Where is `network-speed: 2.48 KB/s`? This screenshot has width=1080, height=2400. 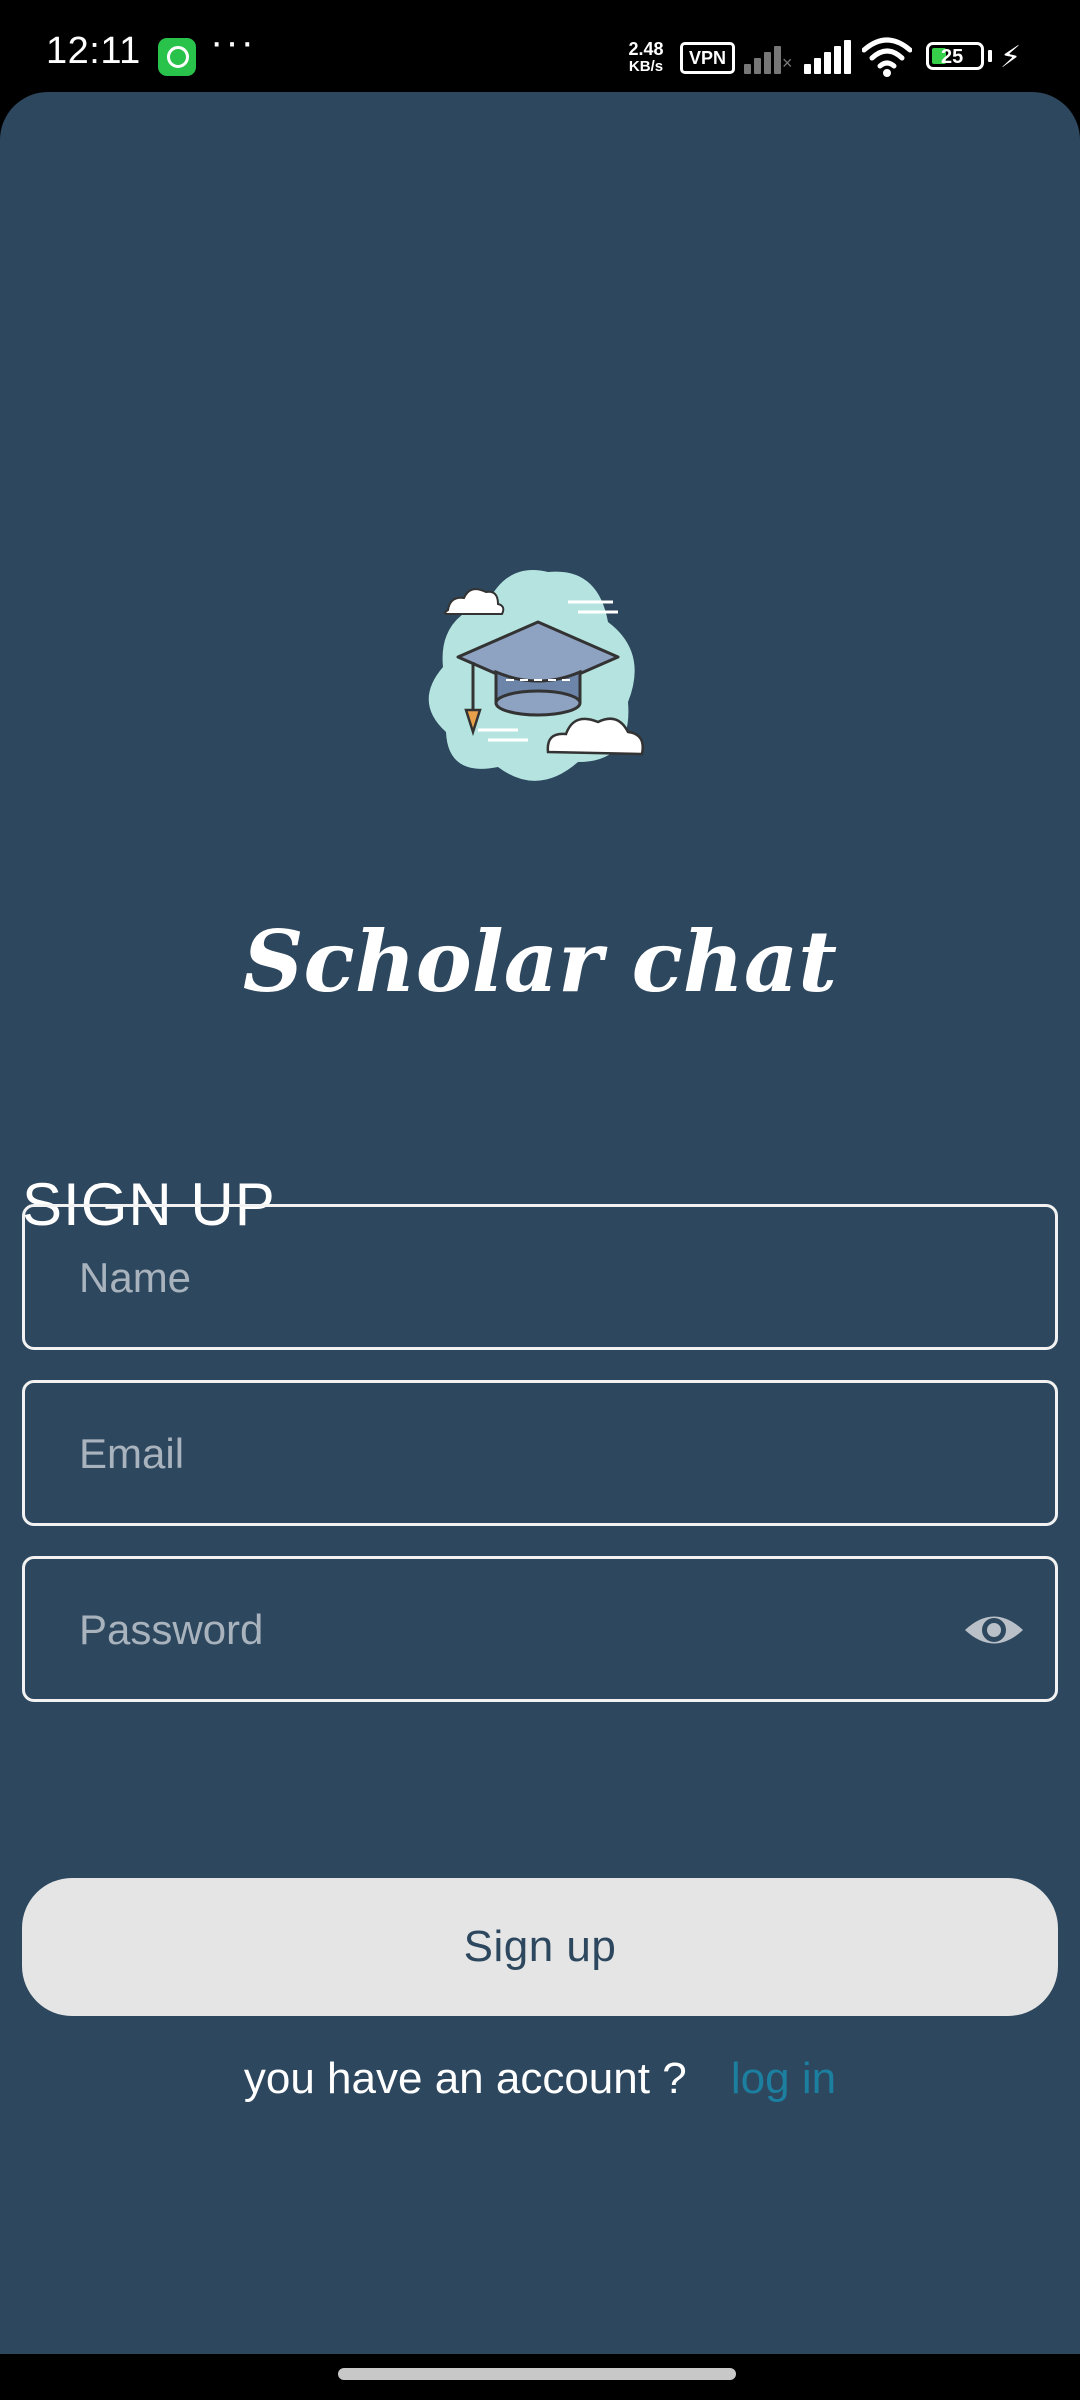 network-speed: 2.48 KB/s is located at coordinates (646, 58).